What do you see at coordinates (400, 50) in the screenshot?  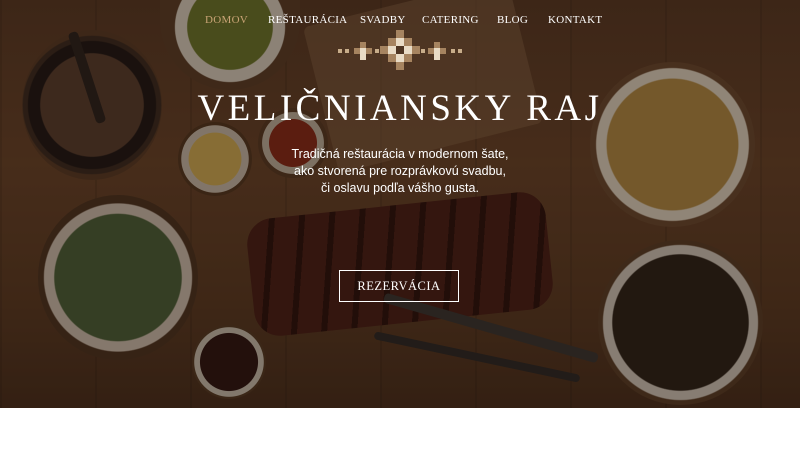 I see `folk-ornament-icon` at bounding box center [400, 50].